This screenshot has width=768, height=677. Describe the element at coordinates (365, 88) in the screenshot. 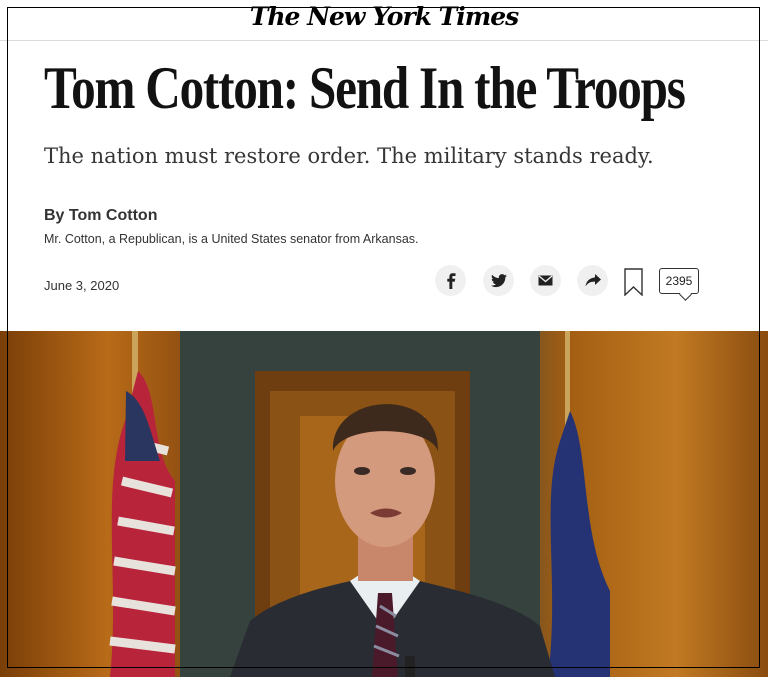

I see `headline: Tom Cotton: Send In the Troops` at that location.